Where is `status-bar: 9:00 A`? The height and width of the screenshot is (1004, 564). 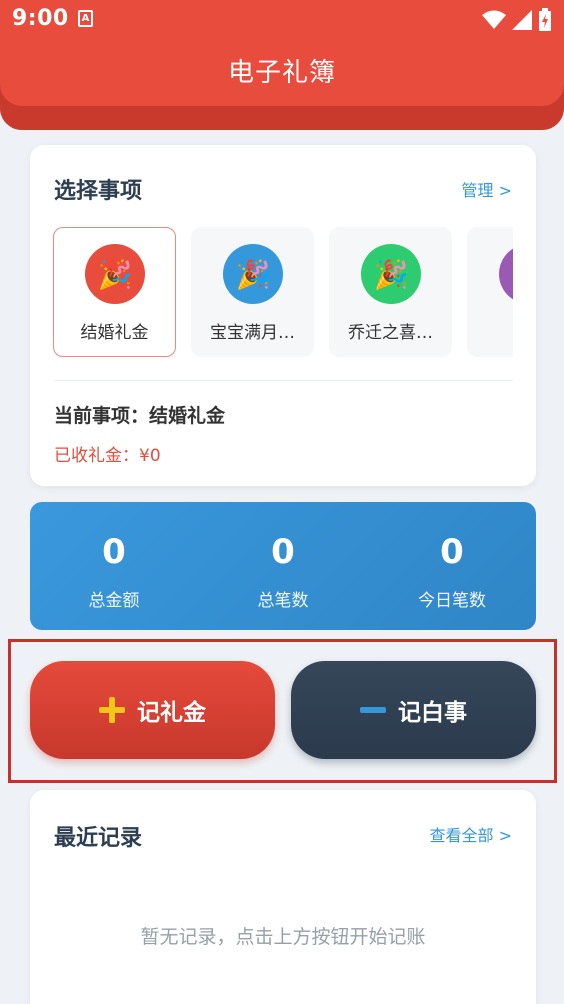 status-bar: 9:00 A is located at coordinates (282, 20).